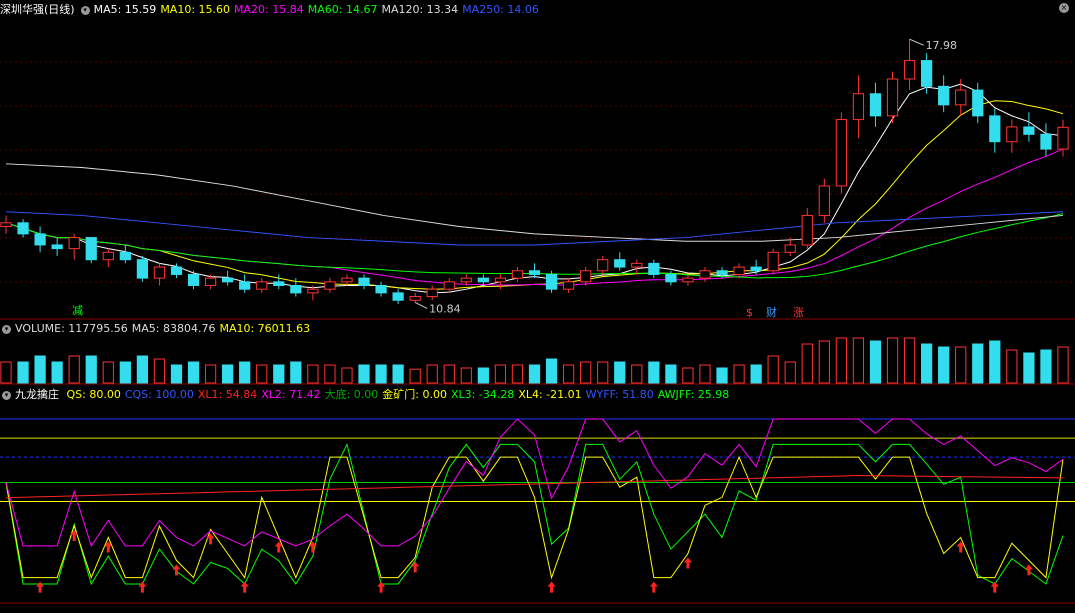  What do you see at coordinates (771, 312) in the screenshot?
I see `signal-label: 财` at bounding box center [771, 312].